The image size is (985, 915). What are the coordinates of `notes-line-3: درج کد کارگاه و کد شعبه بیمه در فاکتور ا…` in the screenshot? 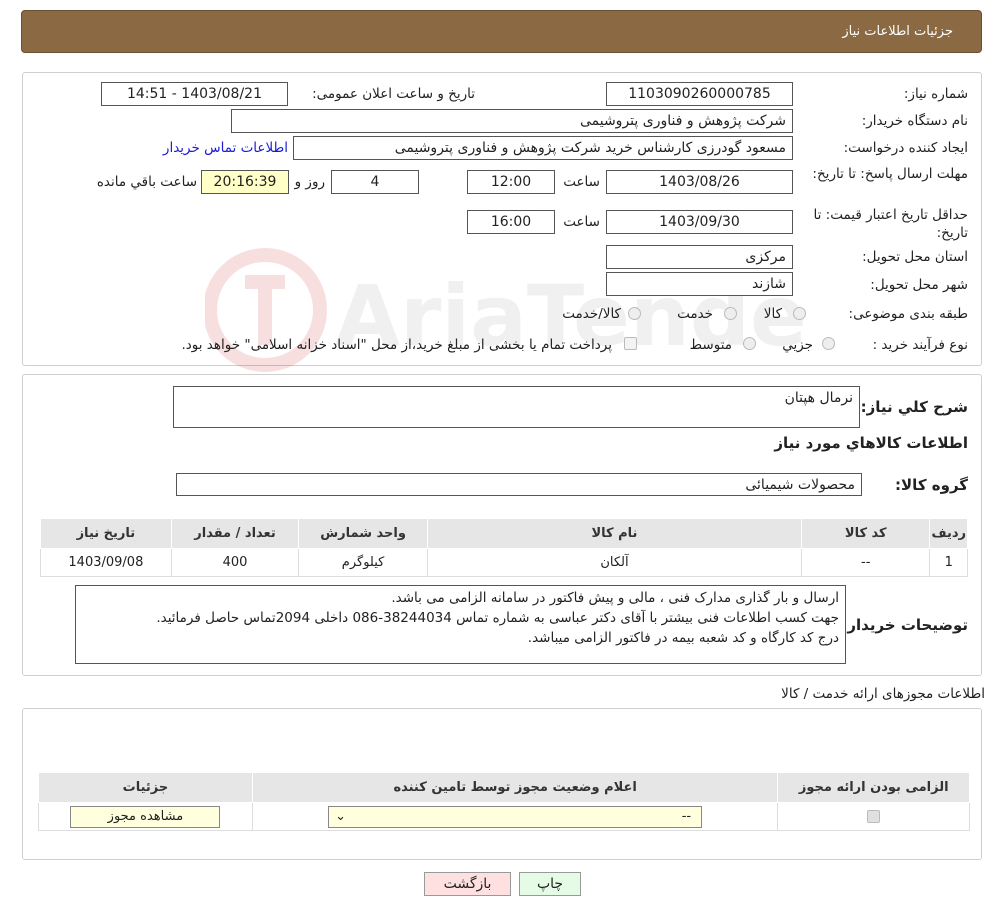 It's located at (683, 638).